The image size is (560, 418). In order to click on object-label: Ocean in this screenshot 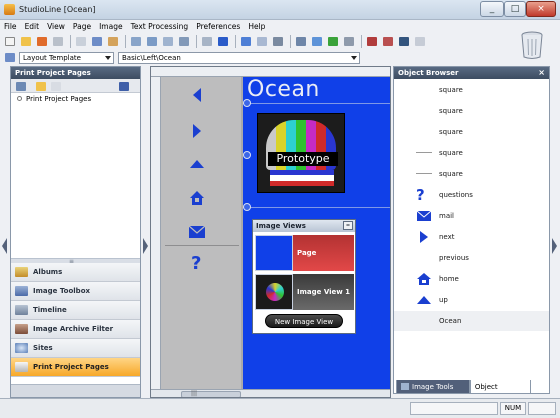, I will do `click(450, 321)`.